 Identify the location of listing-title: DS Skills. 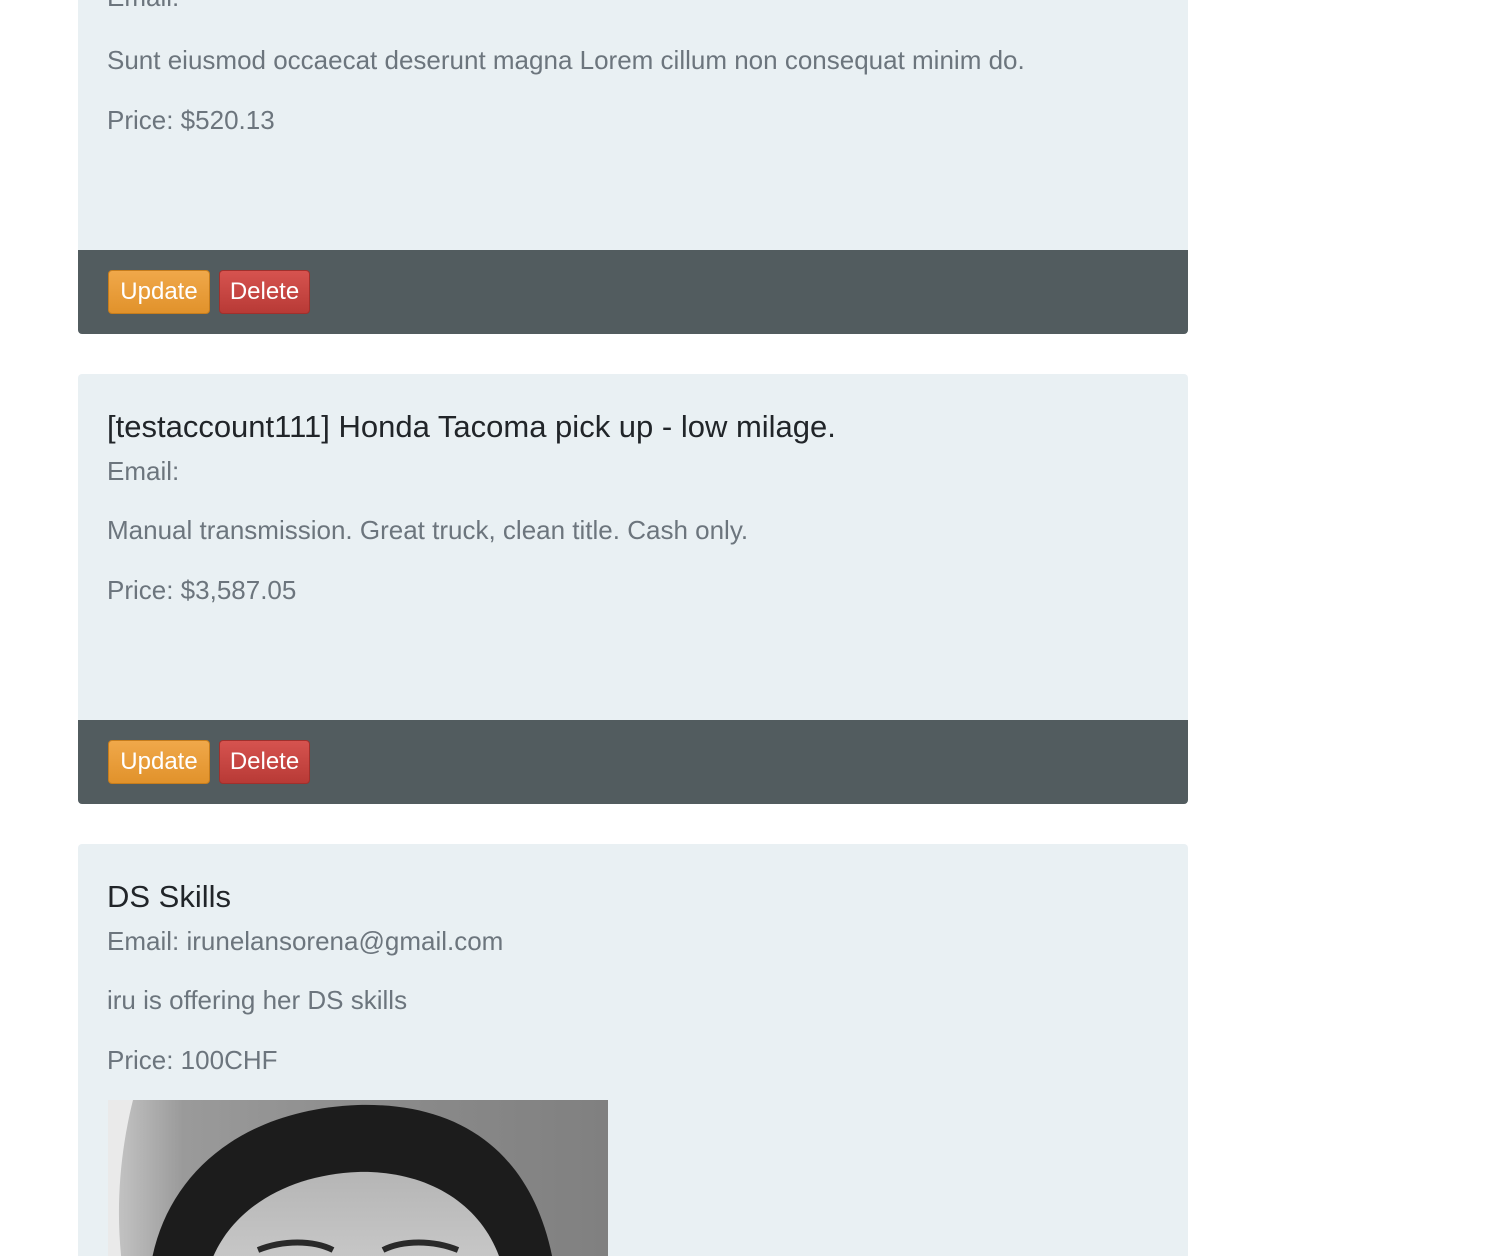
(169, 896).